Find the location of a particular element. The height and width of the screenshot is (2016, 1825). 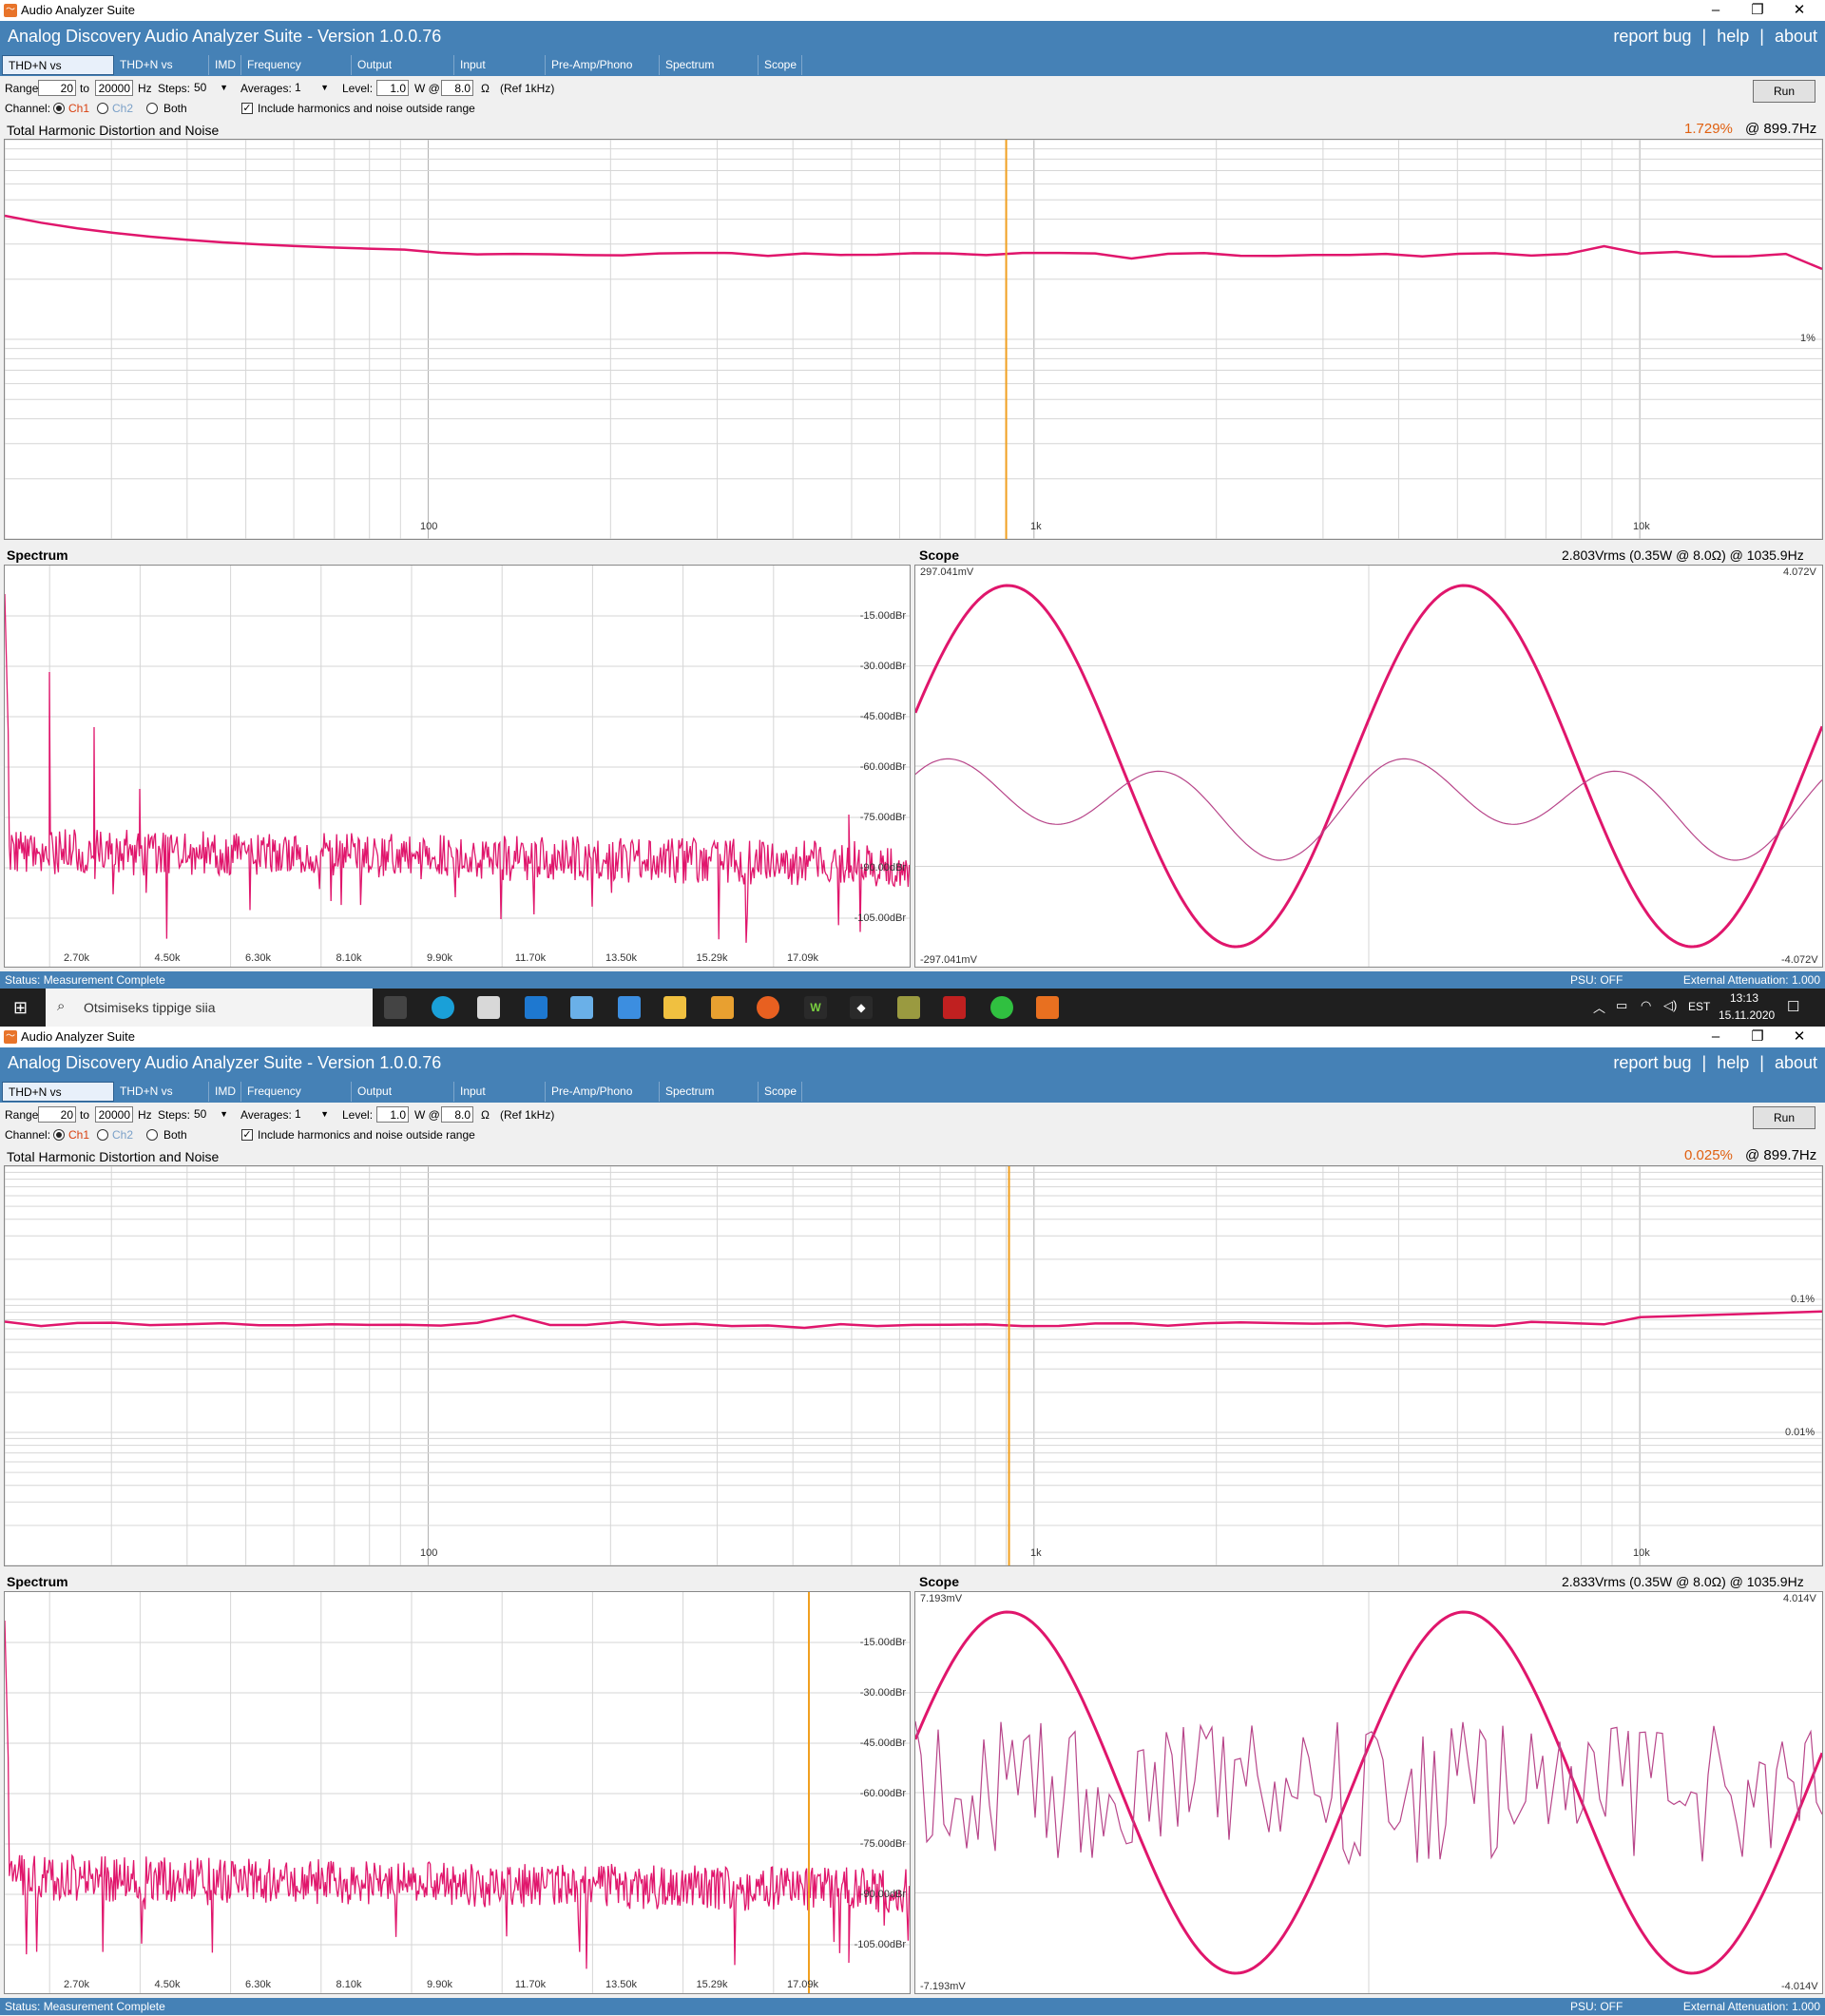

task-view-icon is located at coordinates (395, 1007).